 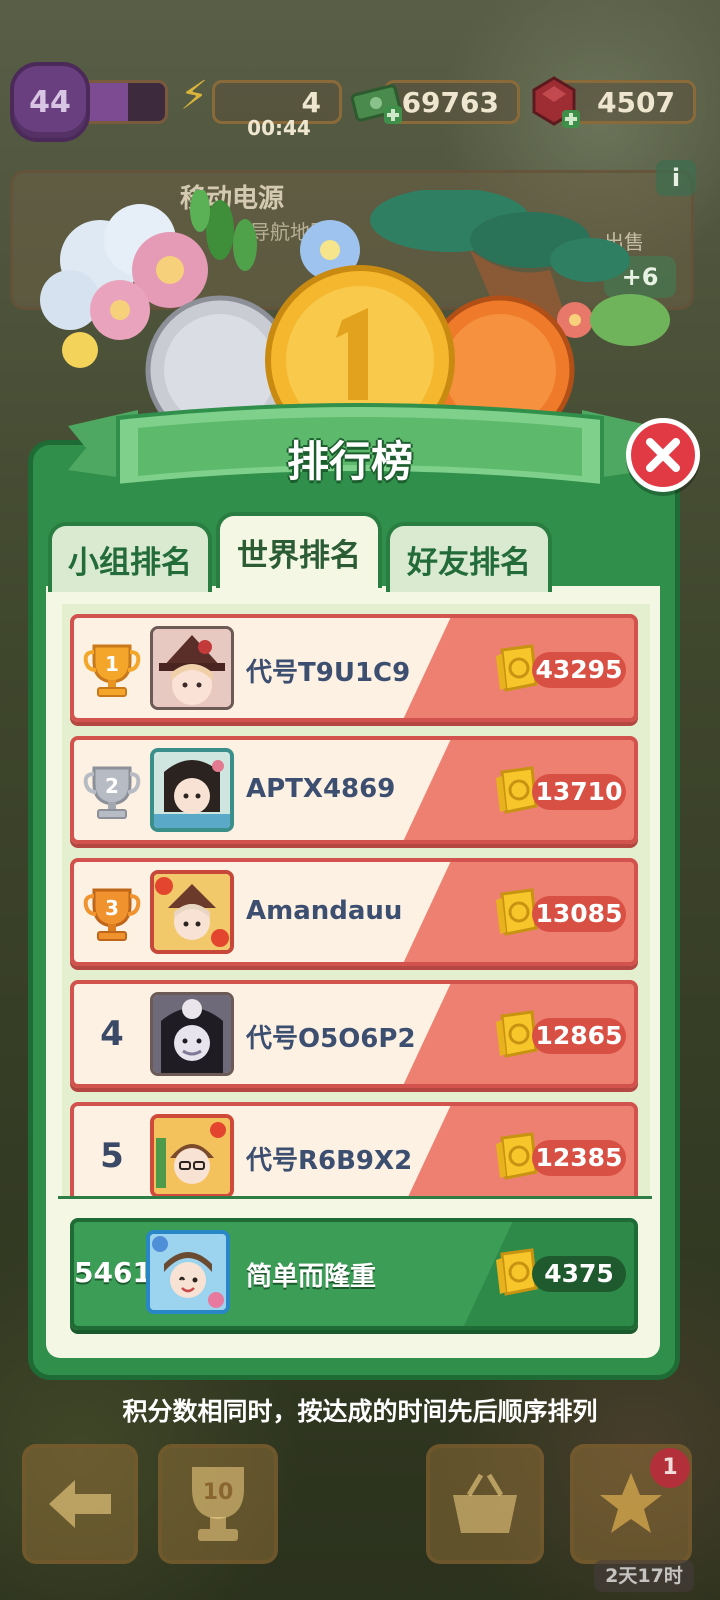 I want to click on gold-medal-icon, so click(x=360, y=342).